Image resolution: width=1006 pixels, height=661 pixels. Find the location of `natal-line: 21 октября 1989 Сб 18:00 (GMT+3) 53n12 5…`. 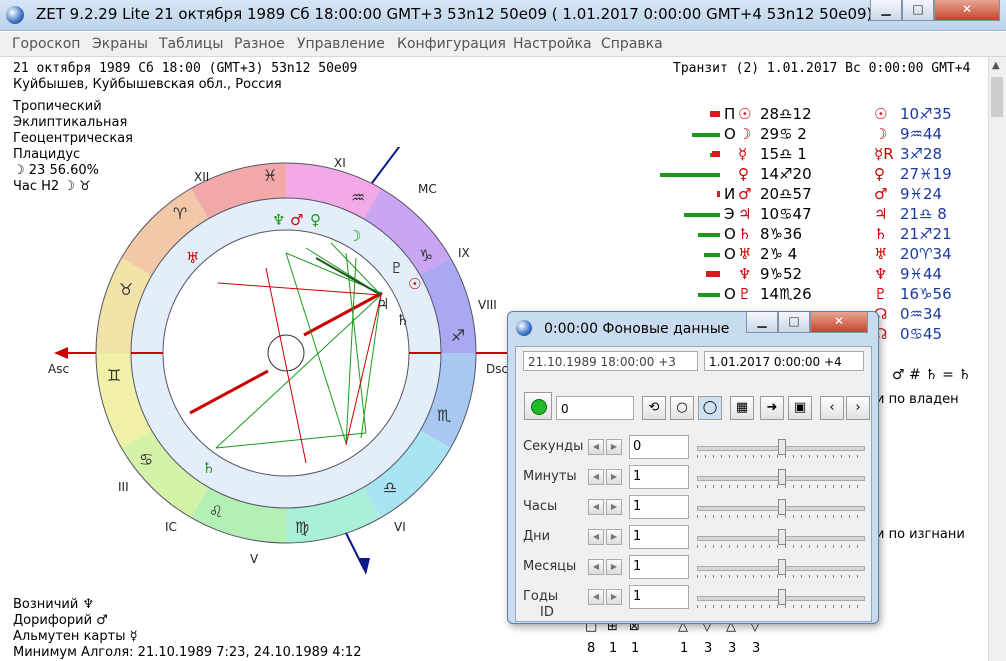

natal-line: 21 октября 1989 Сб 18:00 (GMT+3) 53n12 5… is located at coordinates (185, 68).